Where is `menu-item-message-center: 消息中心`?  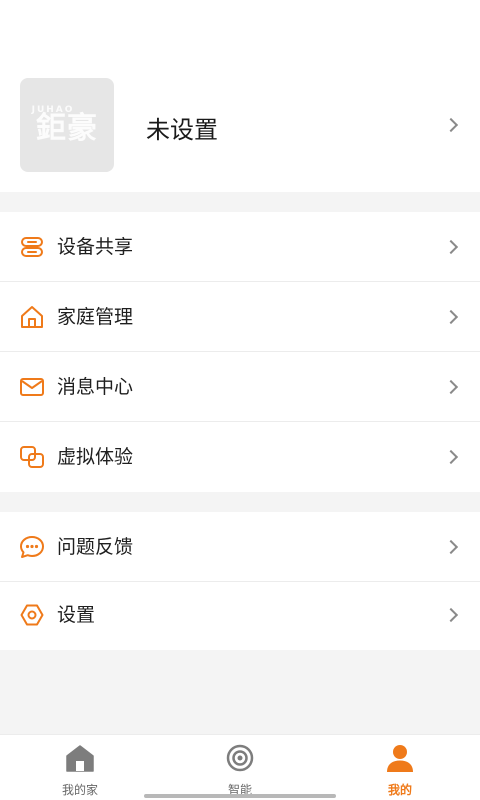 menu-item-message-center: 消息中心 is located at coordinates (240, 387).